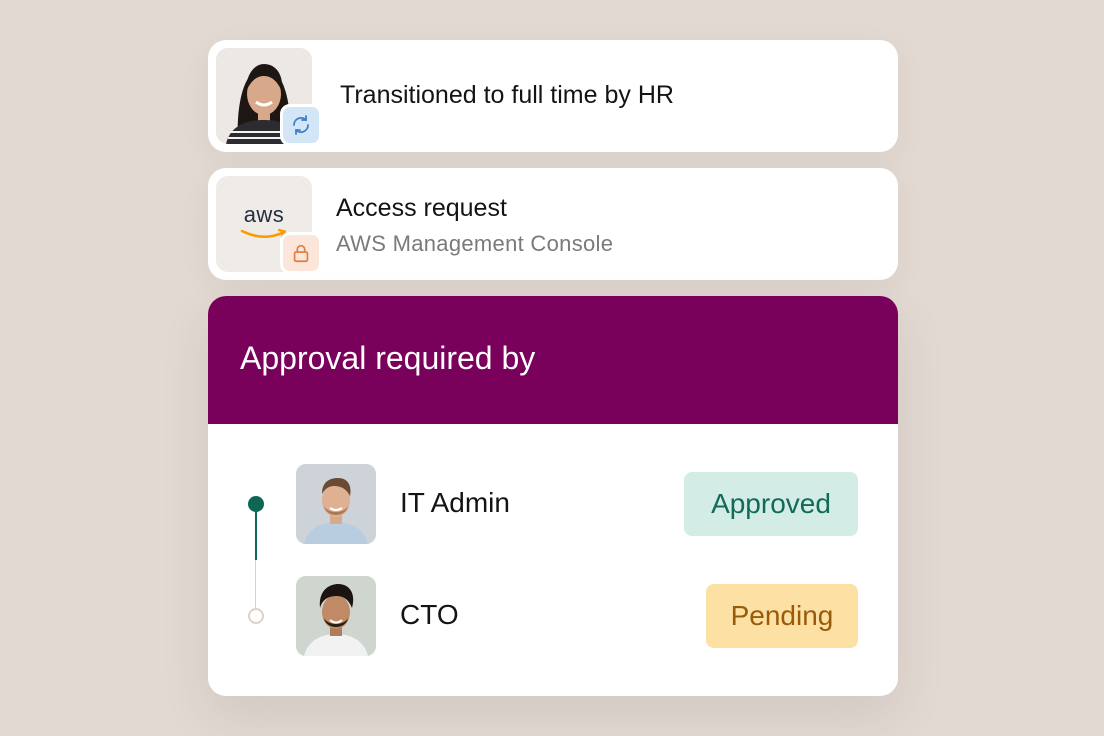 Image resolution: width=1104 pixels, height=736 pixels. What do you see at coordinates (507, 95) in the screenshot?
I see `hr-event-title: Transitioned to full time by HR` at bounding box center [507, 95].